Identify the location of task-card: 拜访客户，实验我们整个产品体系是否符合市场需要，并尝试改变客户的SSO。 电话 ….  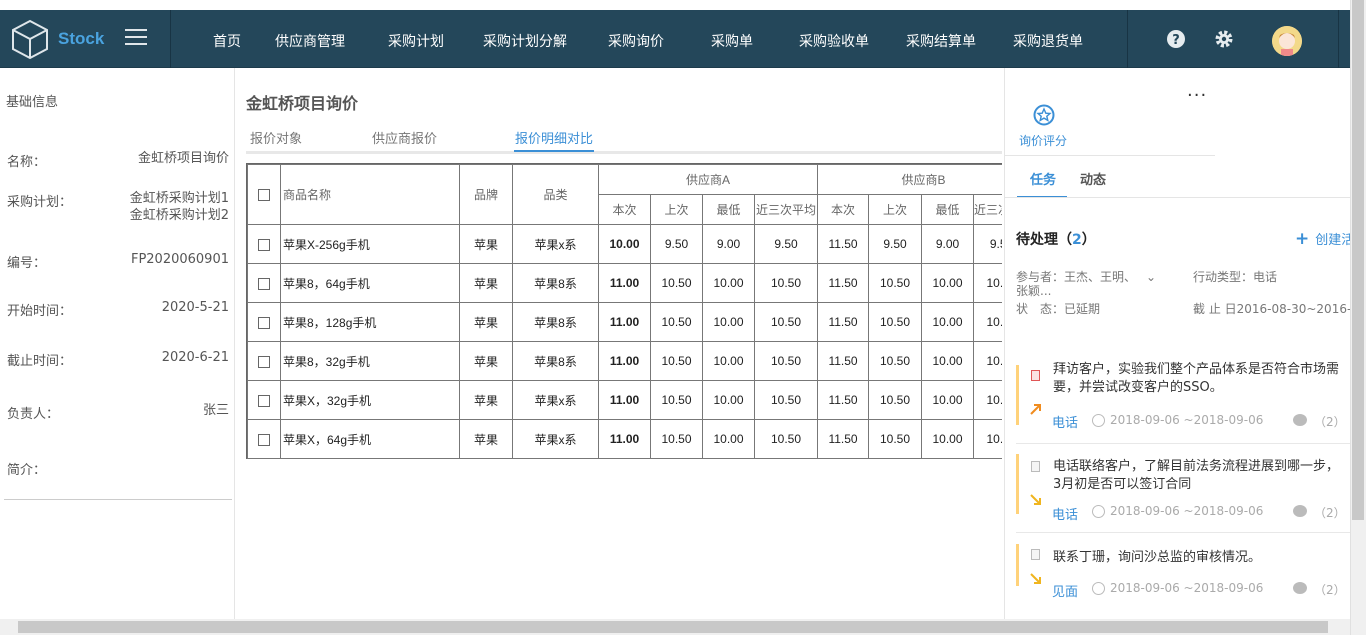
(1183, 391).